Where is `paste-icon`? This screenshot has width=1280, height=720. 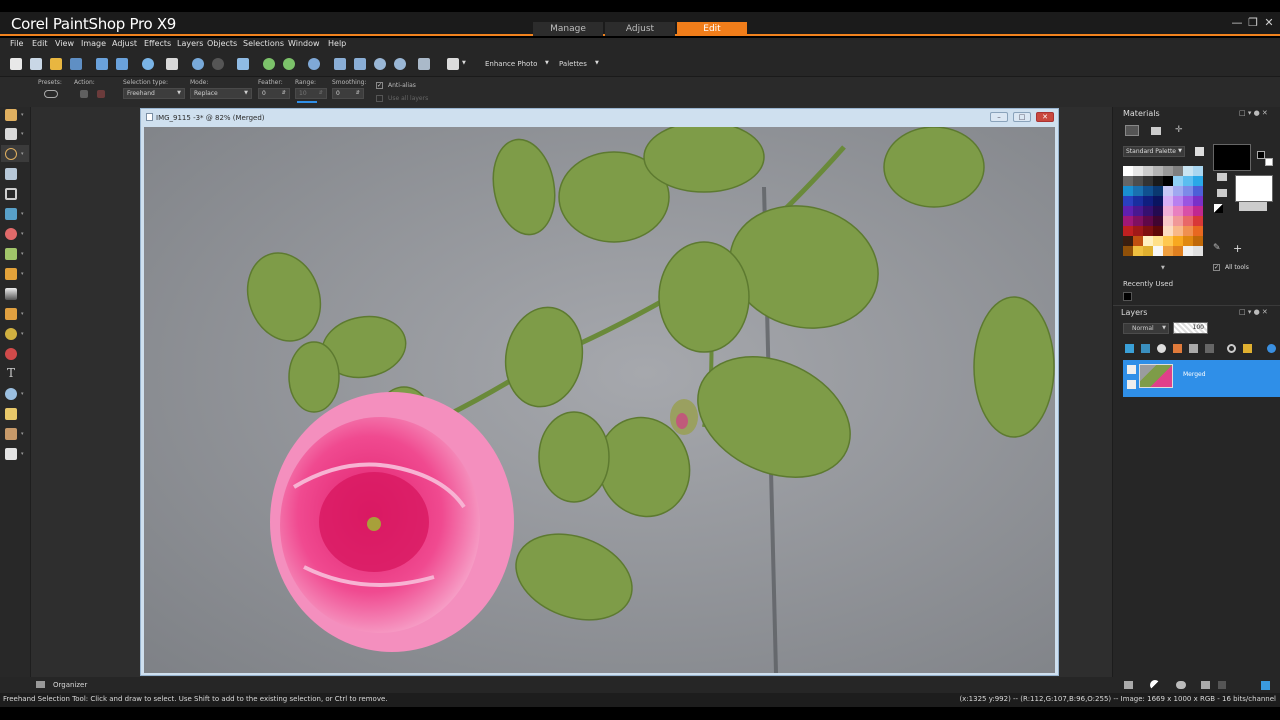 paste-icon is located at coordinates (453, 64).